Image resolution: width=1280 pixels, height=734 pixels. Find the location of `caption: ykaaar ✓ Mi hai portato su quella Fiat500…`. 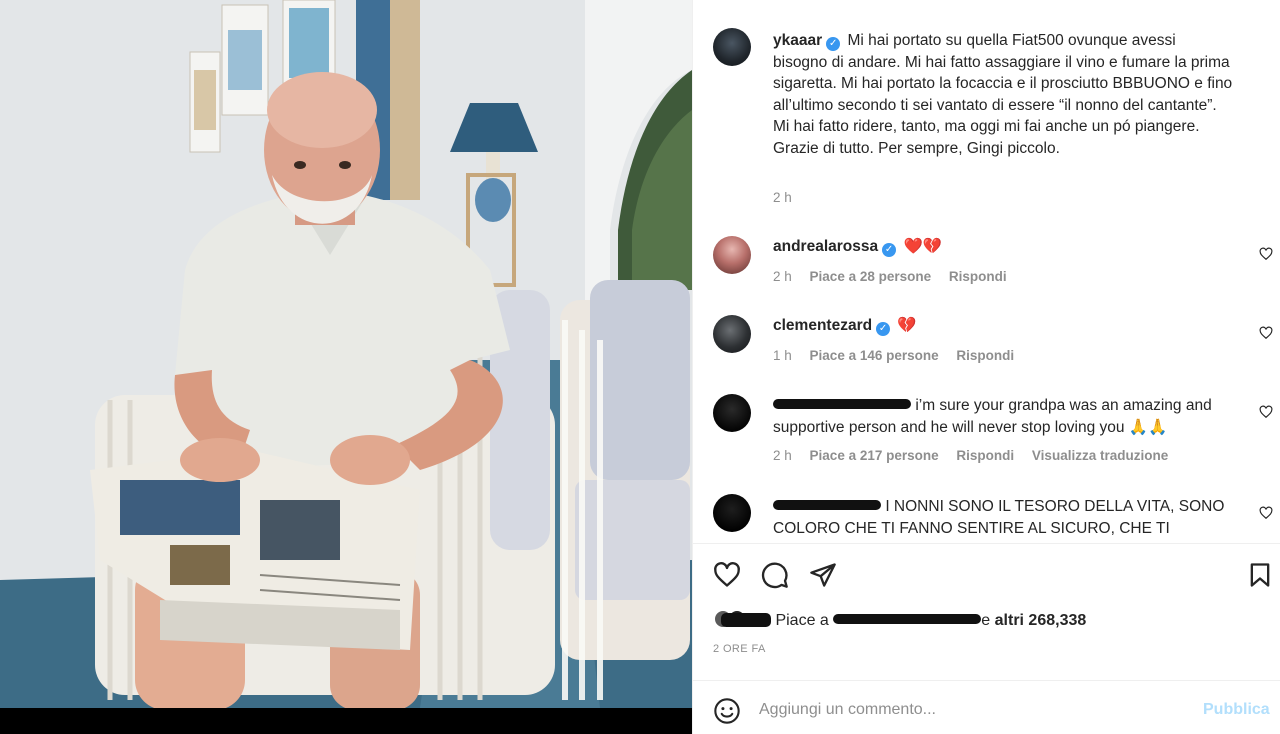

caption: ykaaar ✓ Mi hai portato su quella Fiat500… is located at coordinates (1003, 94).